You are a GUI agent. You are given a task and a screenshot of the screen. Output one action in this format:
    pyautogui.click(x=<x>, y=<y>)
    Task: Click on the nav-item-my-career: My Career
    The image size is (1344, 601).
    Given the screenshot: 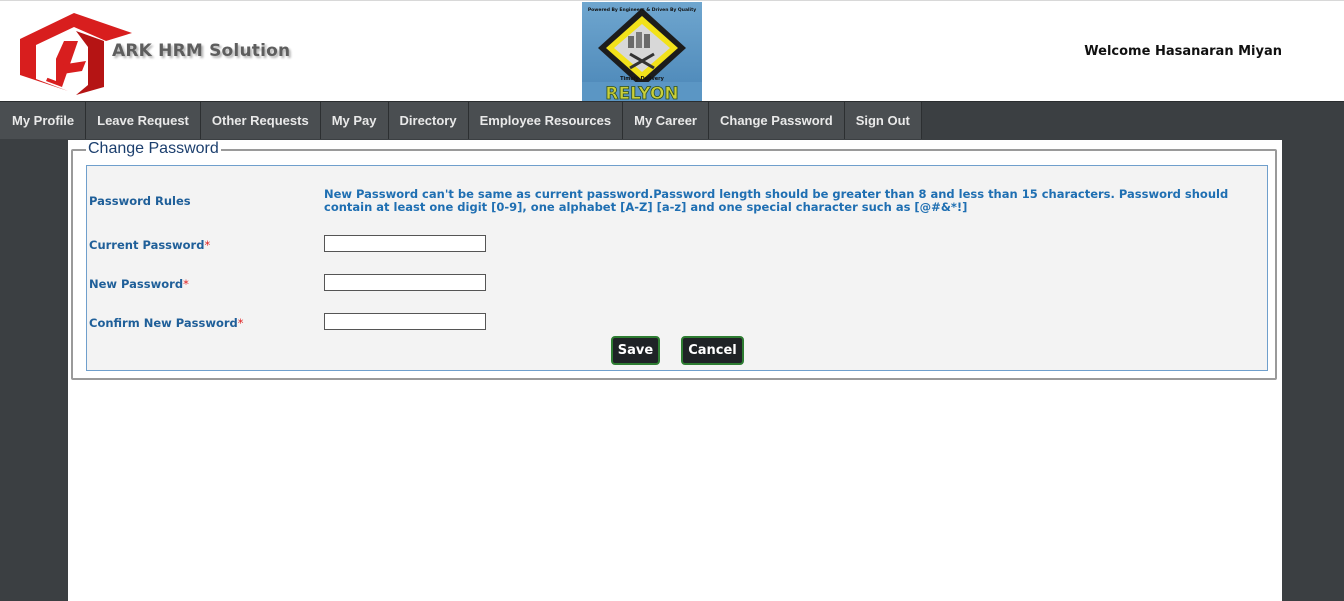 What is the action you would take?
    pyautogui.click(x=666, y=120)
    